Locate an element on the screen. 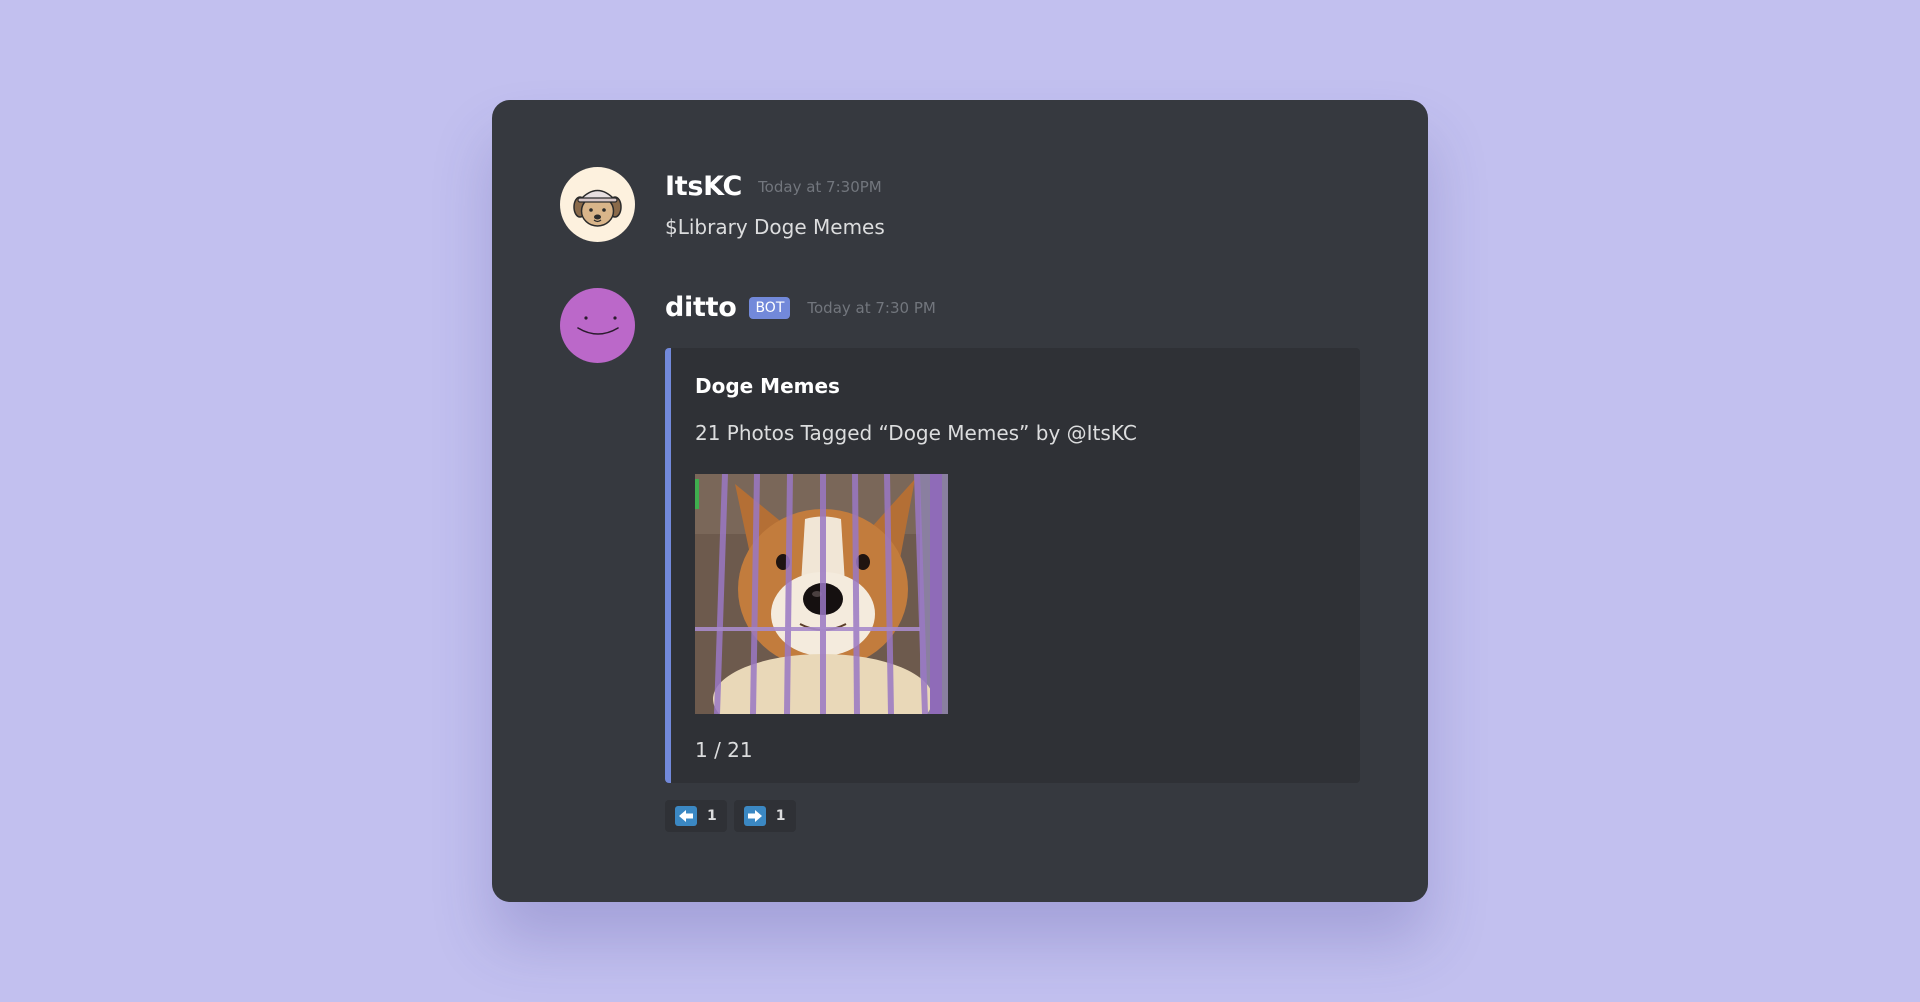  user-avatar is located at coordinates (597, 204).